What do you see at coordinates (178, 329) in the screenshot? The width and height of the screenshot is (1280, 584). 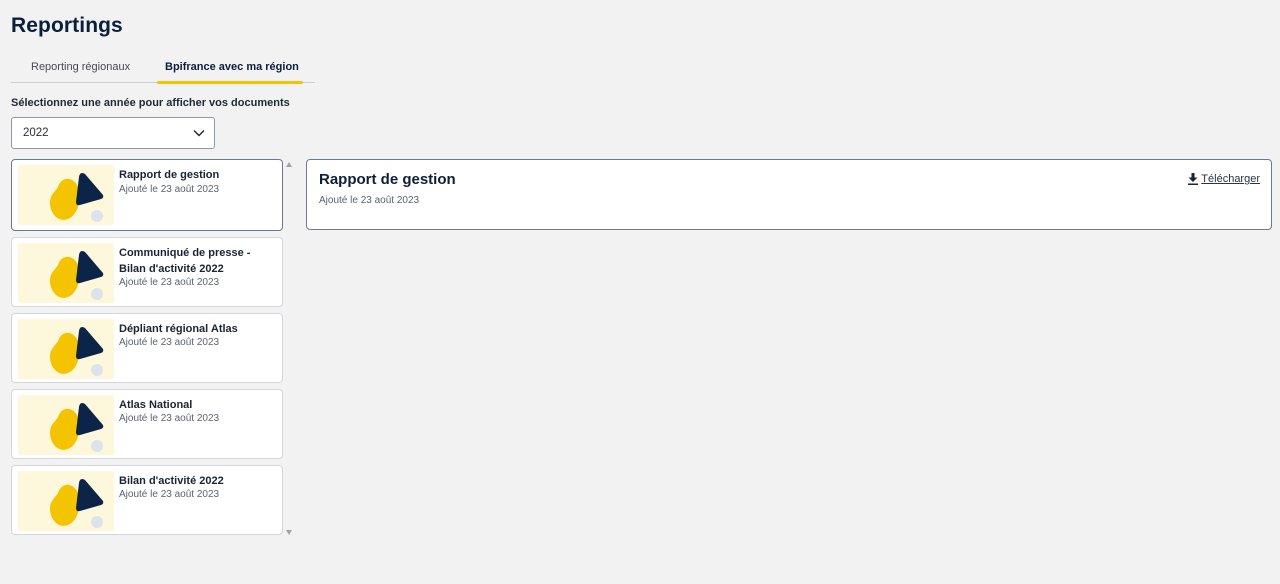 I see `document-card-title: Dépliant régional Atlas` at bounding box center [178, 329].